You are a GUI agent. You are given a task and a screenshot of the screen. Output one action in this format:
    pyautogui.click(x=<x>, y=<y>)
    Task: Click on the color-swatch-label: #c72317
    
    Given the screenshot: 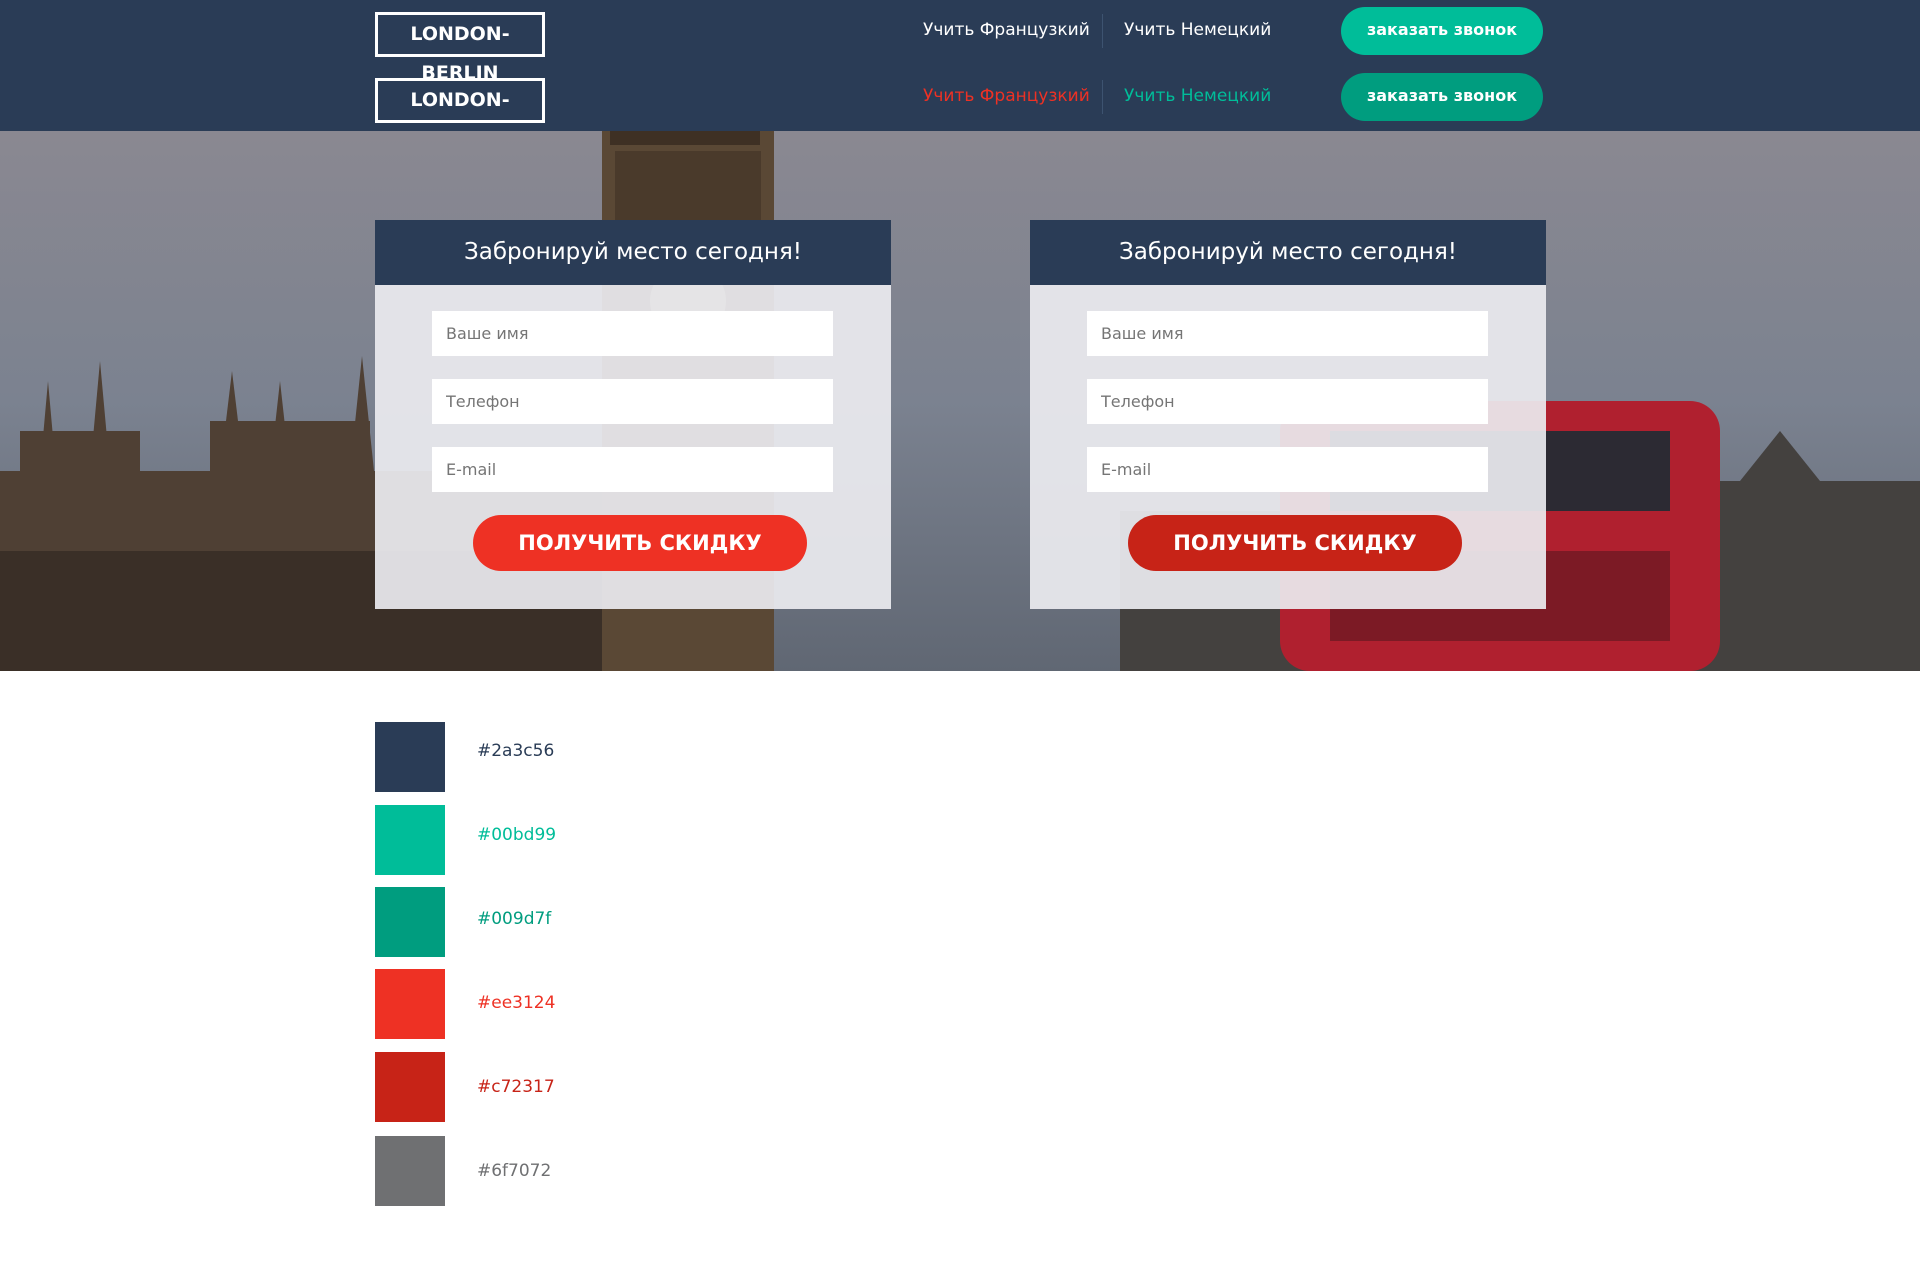 What is the action you would take?
    pyautogui.click(x=516, y=1087)
    